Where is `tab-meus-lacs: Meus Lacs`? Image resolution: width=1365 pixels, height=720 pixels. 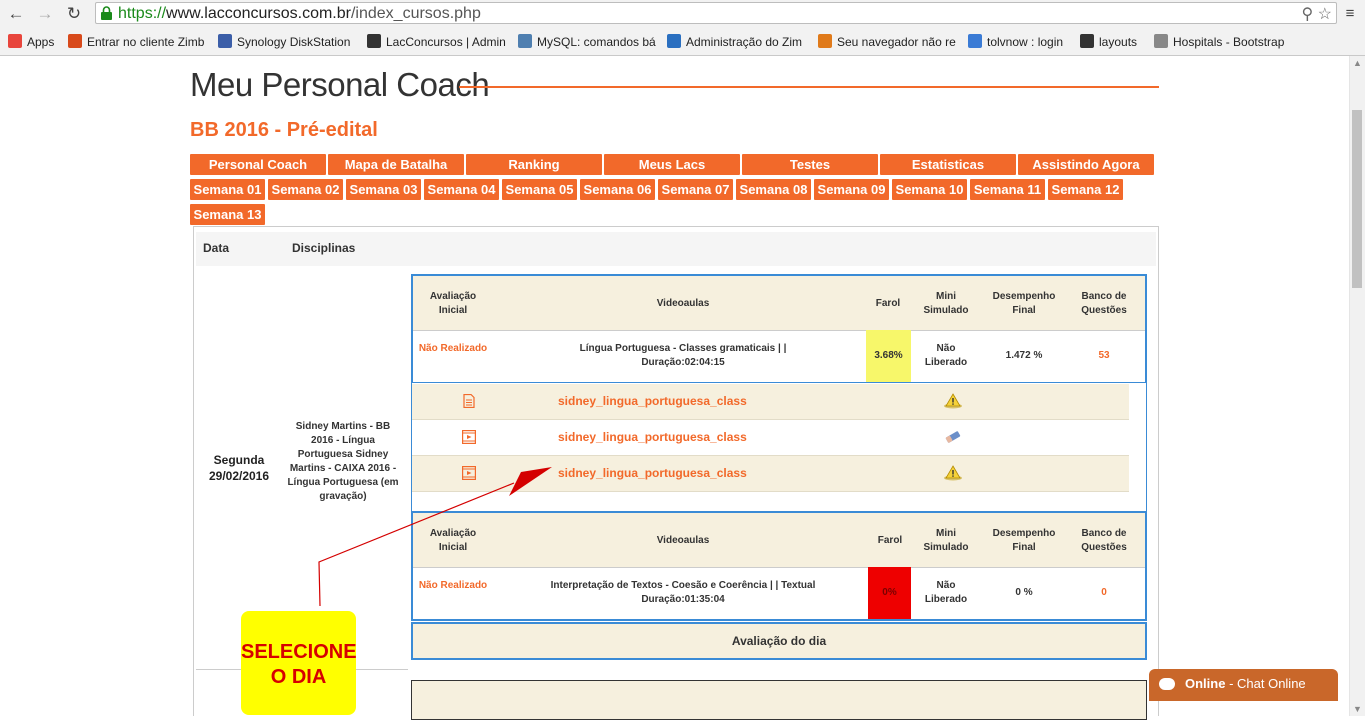 tab-meus-lacs: Meus Lacs is located at coordinates (672, 164).